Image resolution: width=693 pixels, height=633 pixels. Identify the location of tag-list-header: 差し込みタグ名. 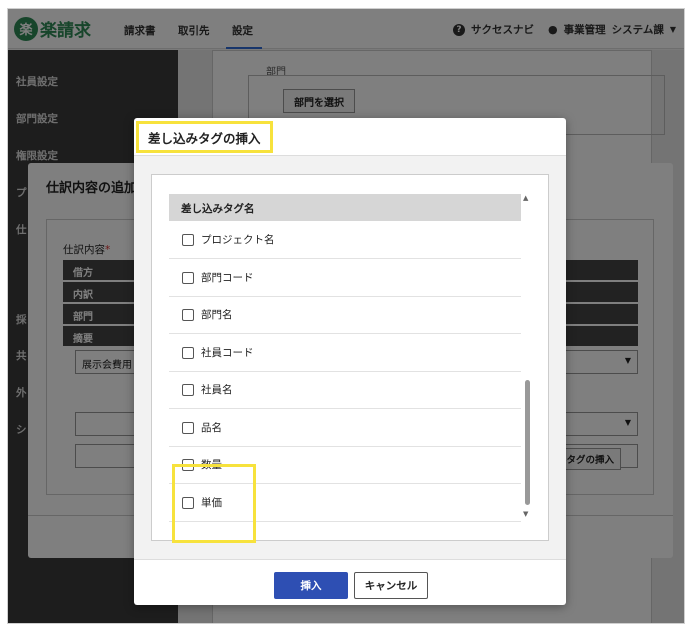
(345, 207).